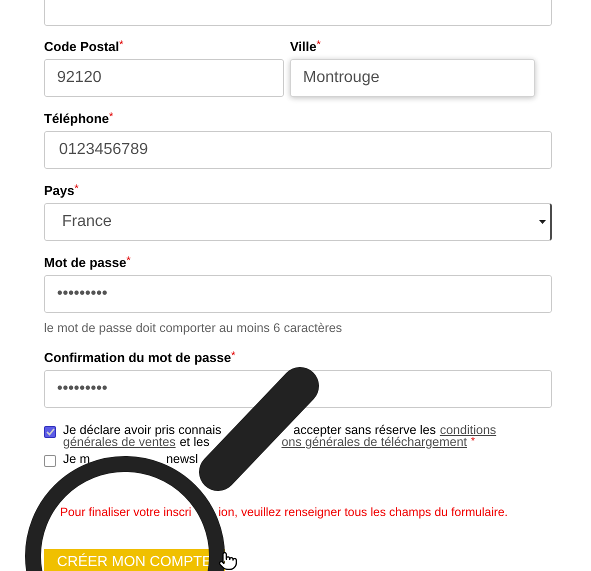  What do you see at coordinates (298, 222) in the screenshot?
I see `select-field: France` at bounding box center [298, 222].